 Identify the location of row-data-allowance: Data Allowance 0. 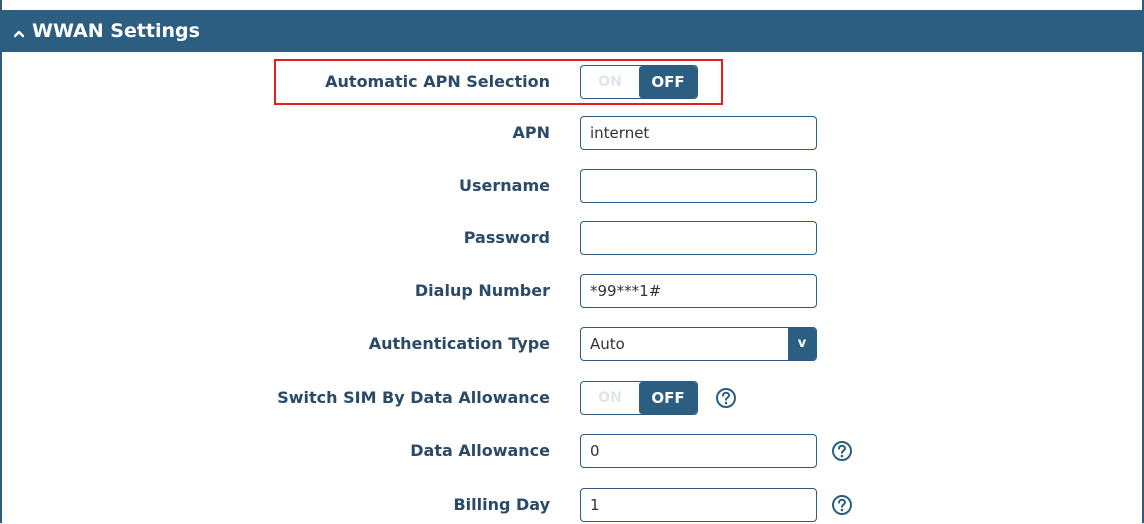
(572, 451).